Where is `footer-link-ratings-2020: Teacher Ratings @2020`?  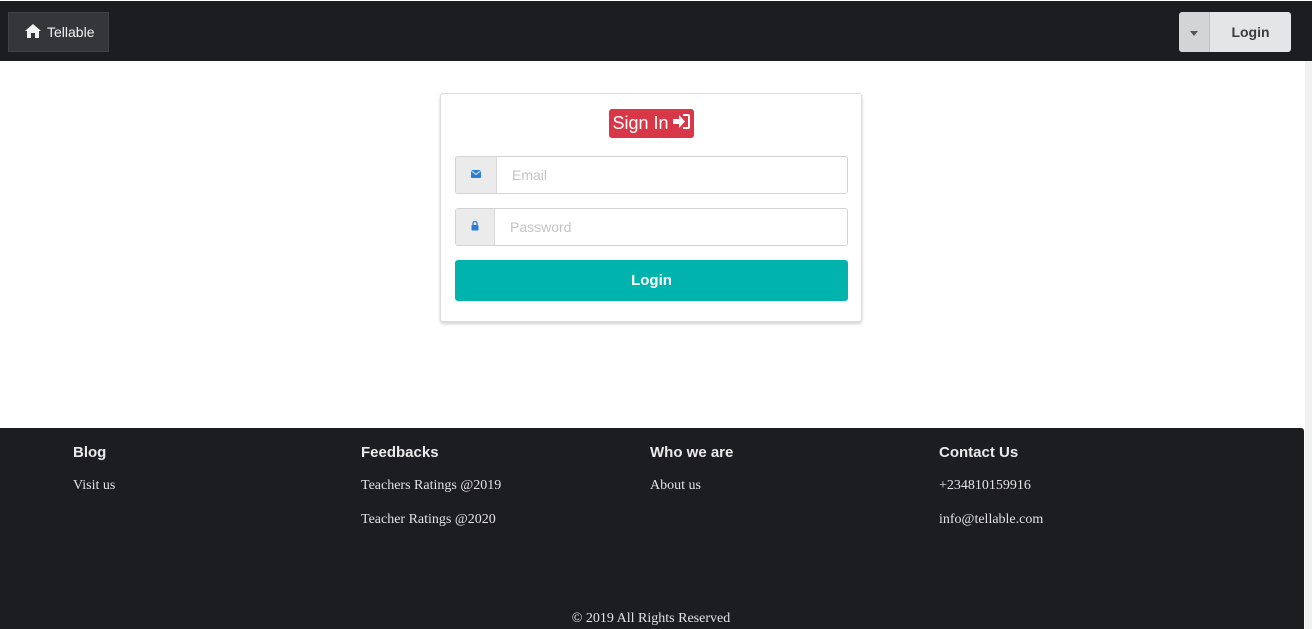 footer-link-ratings-2020: Teacher Ratings @2020 is located at coordinates (431, 520).